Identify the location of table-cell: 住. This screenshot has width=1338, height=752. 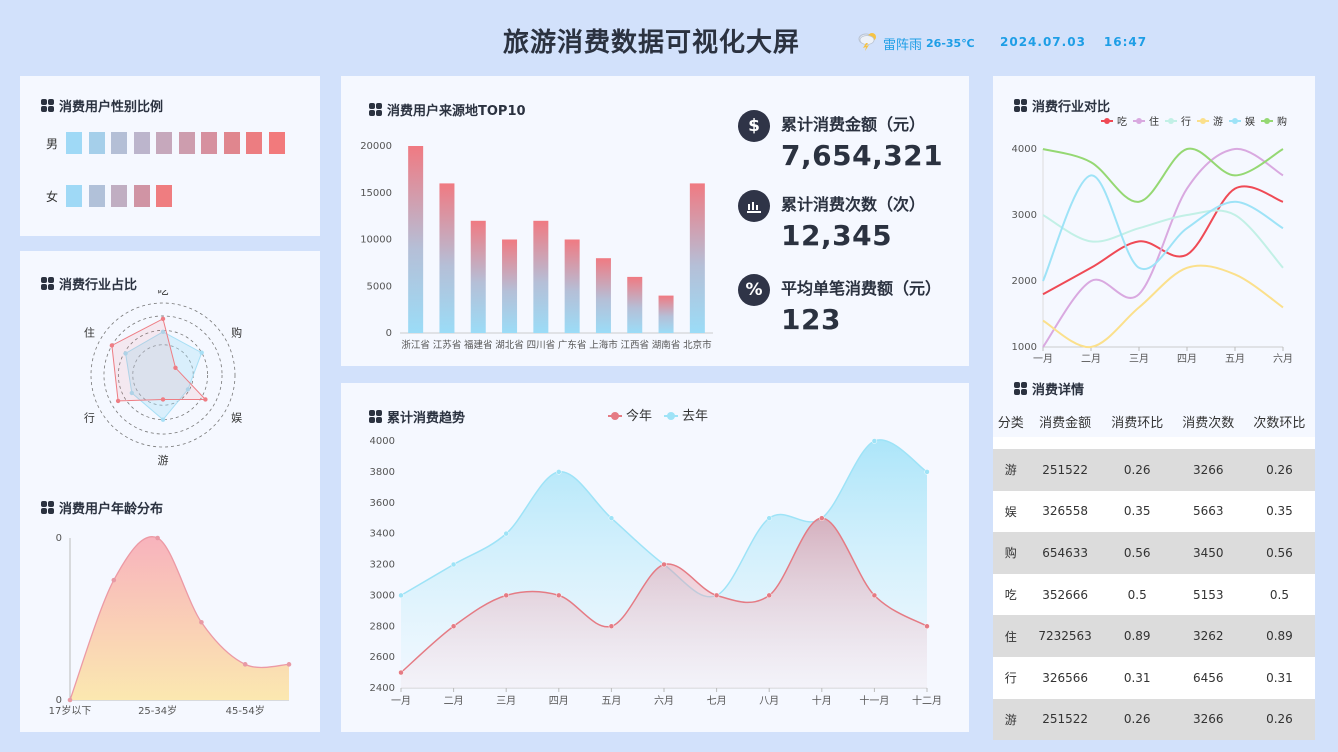
(1011, 636).